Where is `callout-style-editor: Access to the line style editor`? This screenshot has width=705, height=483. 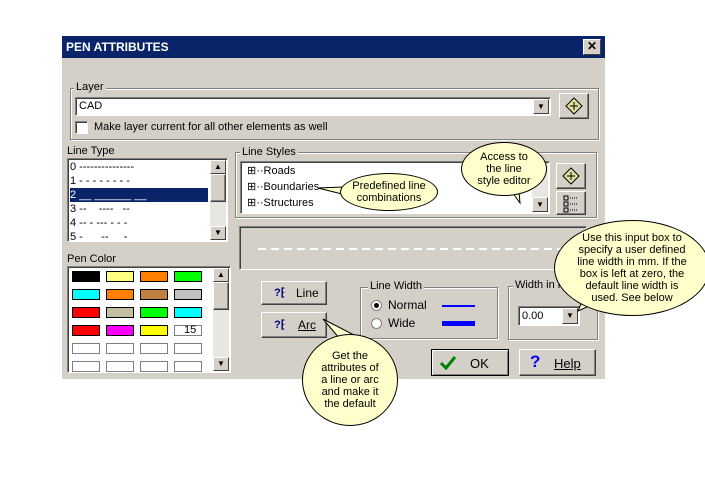
callout-style-editor: Access to the line style editor is located at coordinates (504, 169).